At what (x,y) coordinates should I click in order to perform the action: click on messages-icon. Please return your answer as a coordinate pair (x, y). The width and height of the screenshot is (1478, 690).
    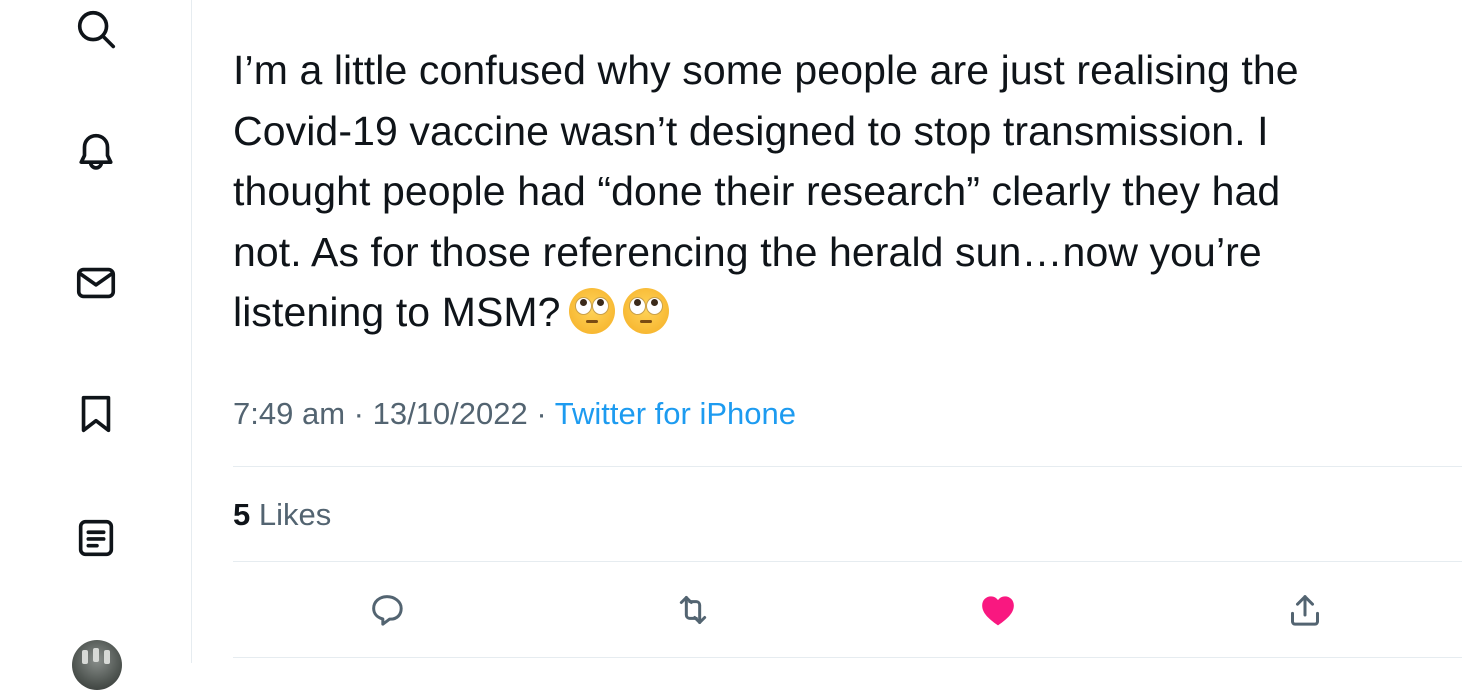
    Looking at the image, I should click on (96, 283).